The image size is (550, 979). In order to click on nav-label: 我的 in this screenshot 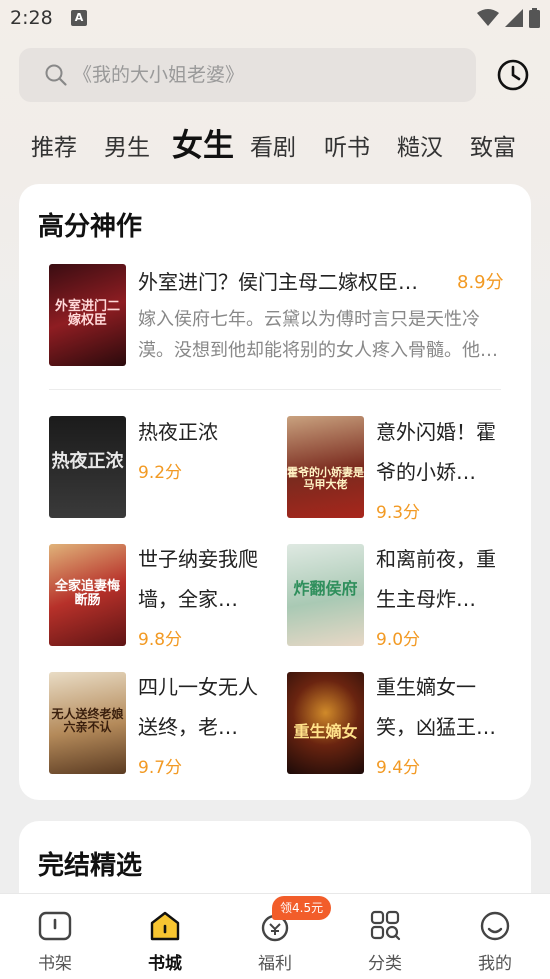, I will do `click(495, 964)`.